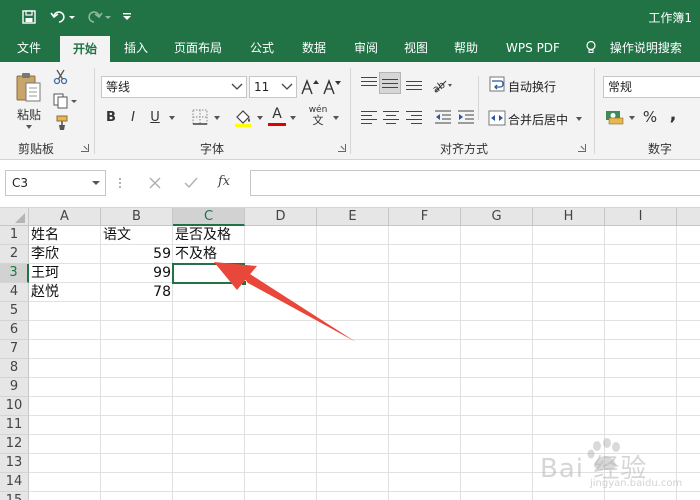 This screenshot has height=500, width=700. I want to click on phonetic-guide-button: wén 文, so click(318, 116).